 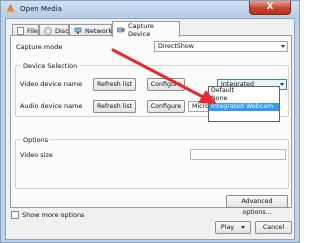 I want to click on audio-refresh-button: Refresh list, so click(x=114, y=106).